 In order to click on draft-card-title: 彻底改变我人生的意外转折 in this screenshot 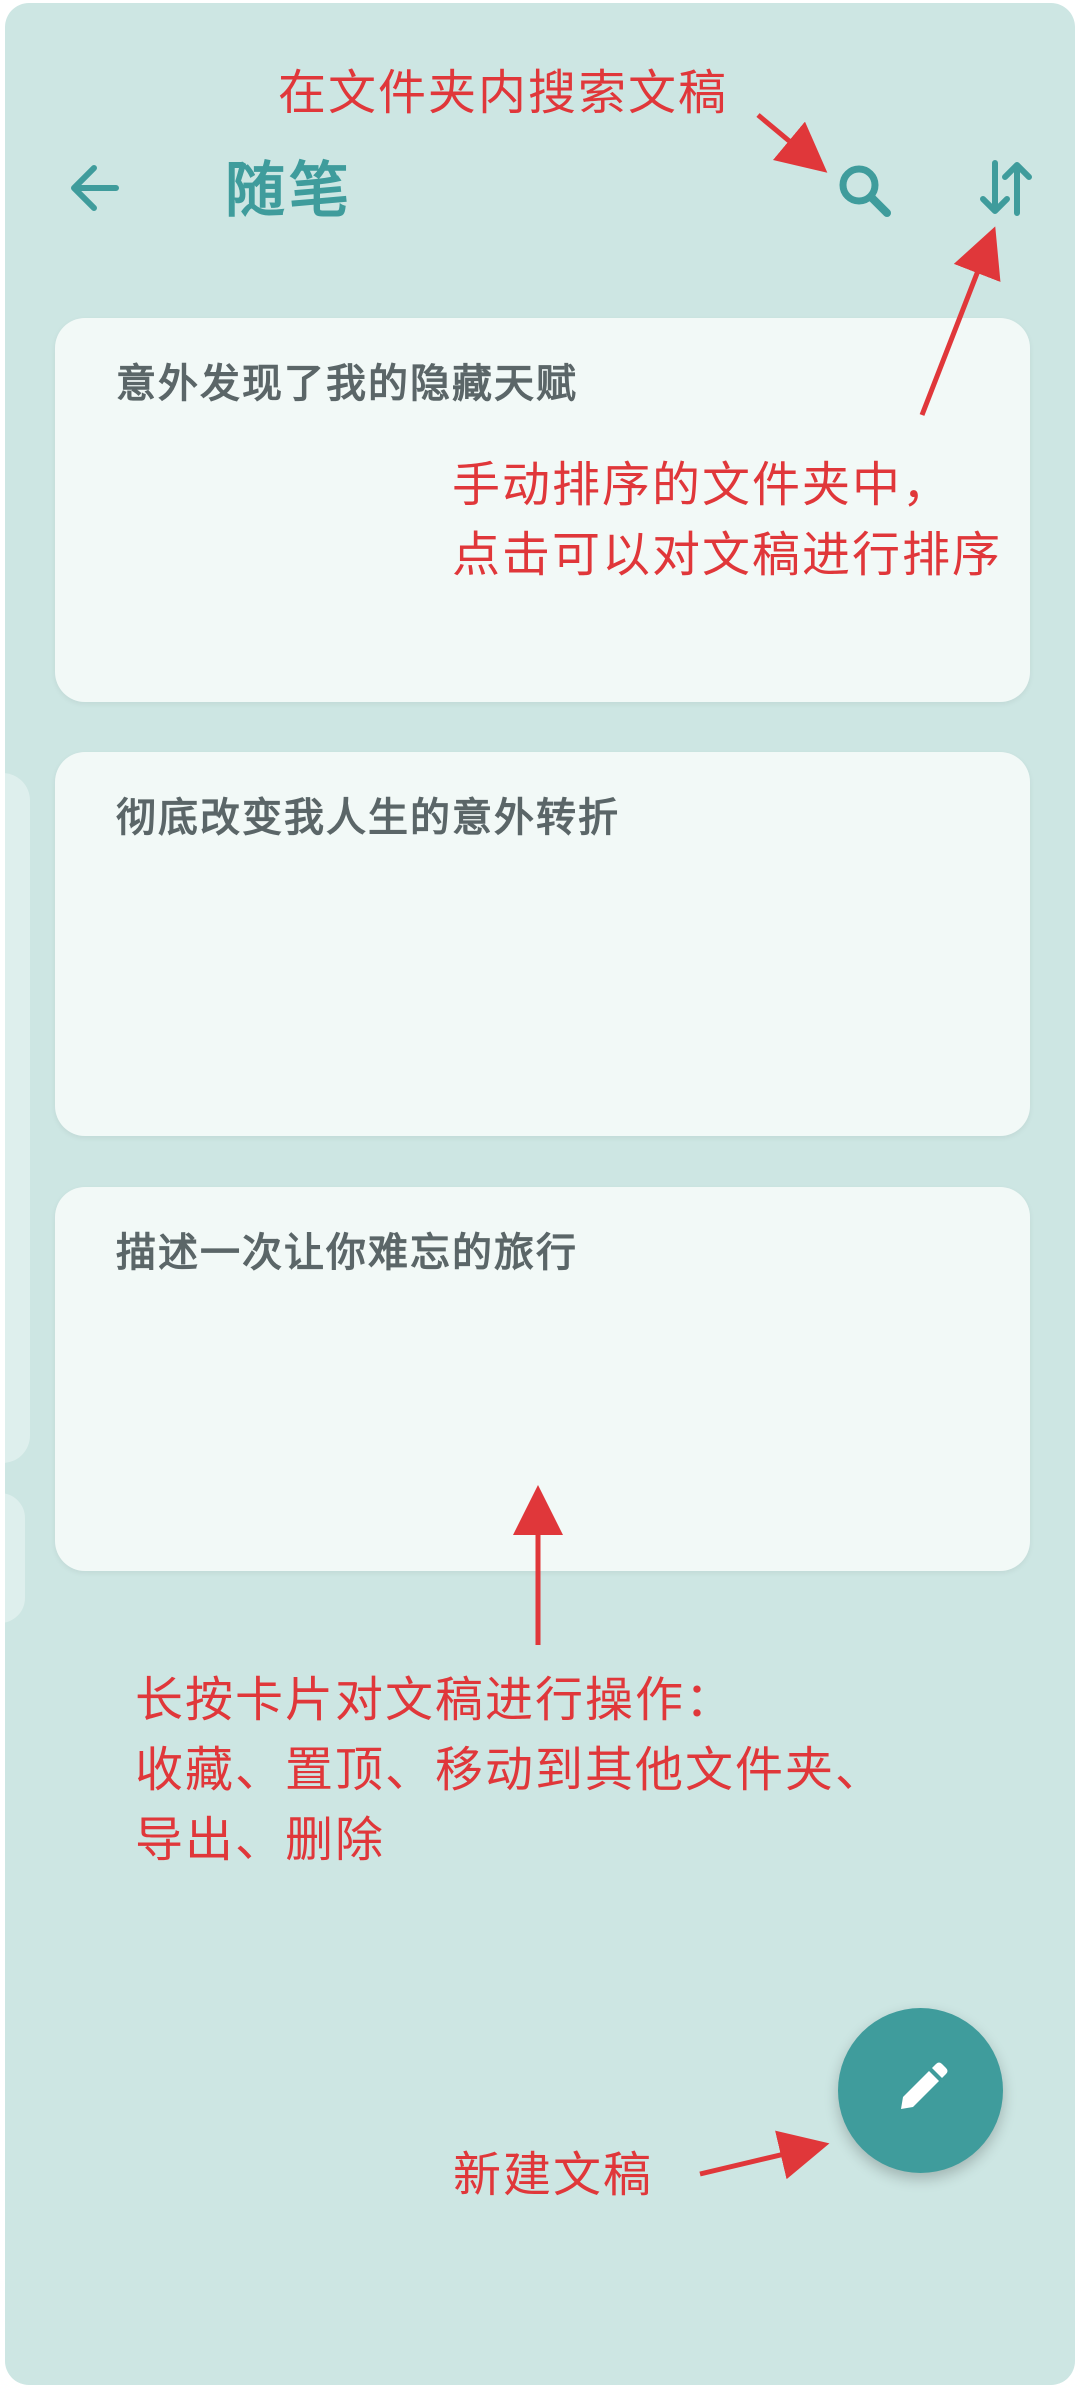, I will do `click(368, 818)`.